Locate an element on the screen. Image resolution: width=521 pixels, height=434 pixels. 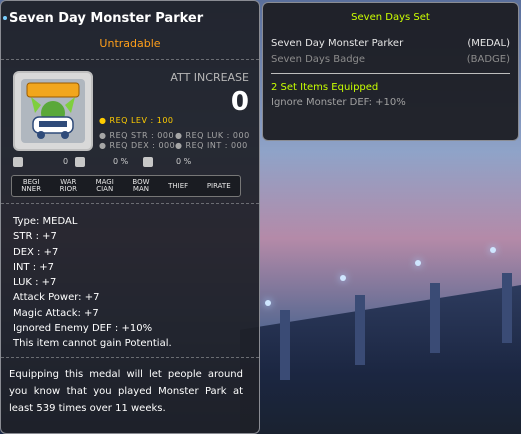
req-str: ● REQ STR : 000 is located at coordinates (137, 135).